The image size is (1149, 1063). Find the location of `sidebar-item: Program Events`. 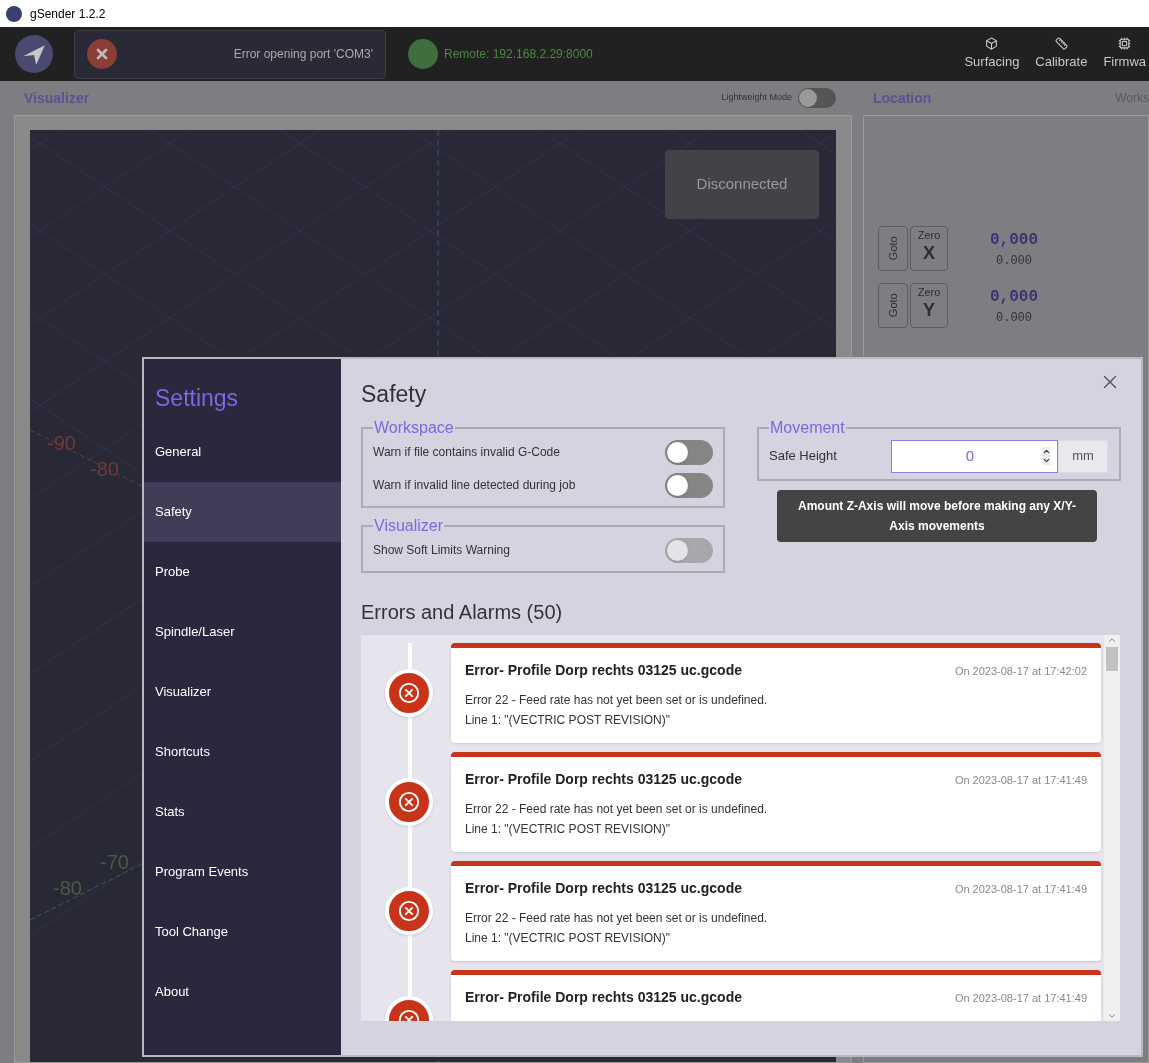

sidebar-item: Program Events is located at coordinates (242, 871).